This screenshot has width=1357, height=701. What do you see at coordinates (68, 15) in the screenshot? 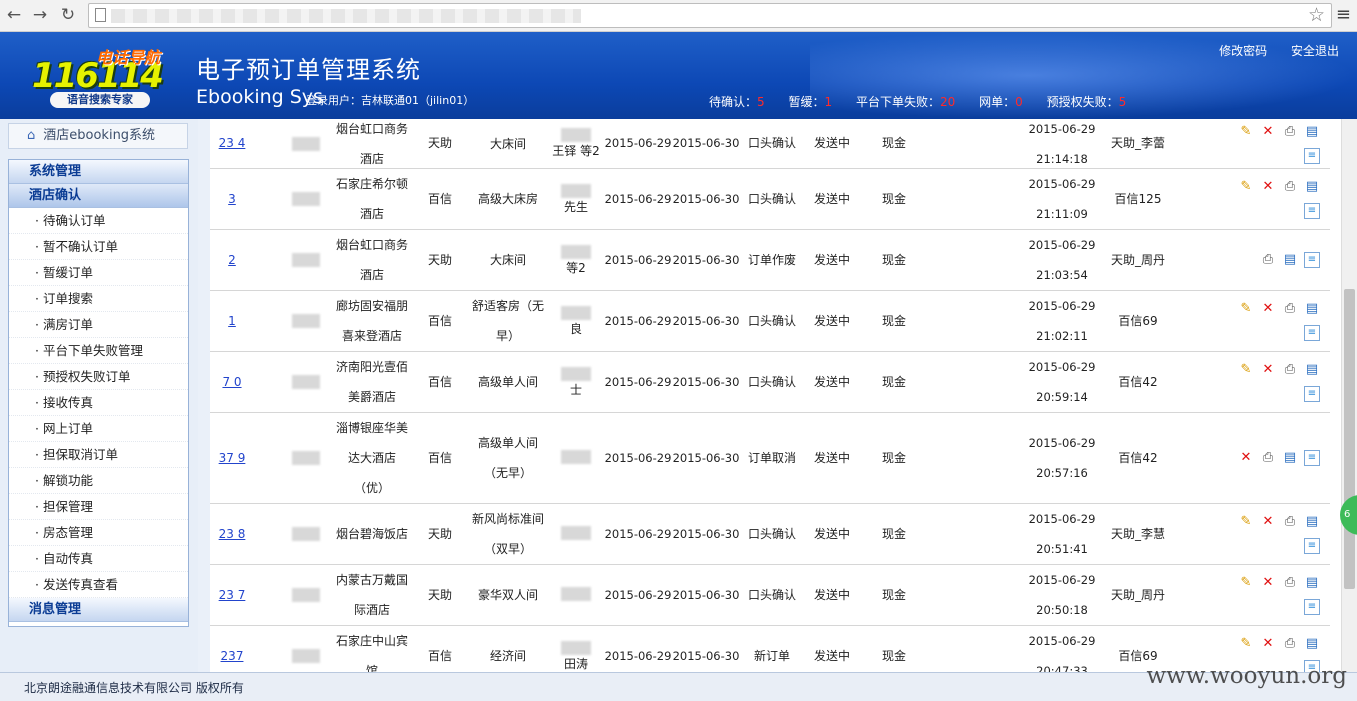
I see `reload-icon: ↻` at bounding box center [68, 15].